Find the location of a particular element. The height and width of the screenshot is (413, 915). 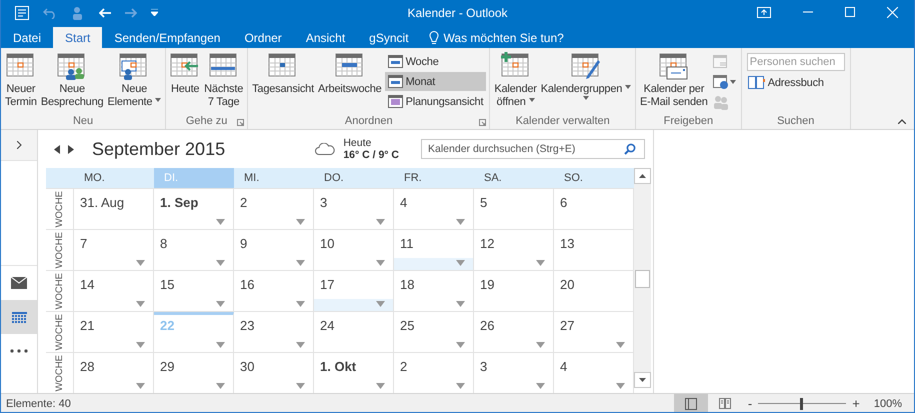

day-cell: 28 is located at coordinates (114, 373).